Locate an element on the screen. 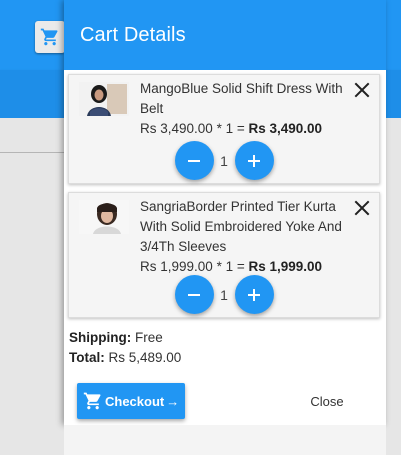 This screenshot has width=401, height=455. checkout-button: Checkout → is located at coordinates (131, 401).